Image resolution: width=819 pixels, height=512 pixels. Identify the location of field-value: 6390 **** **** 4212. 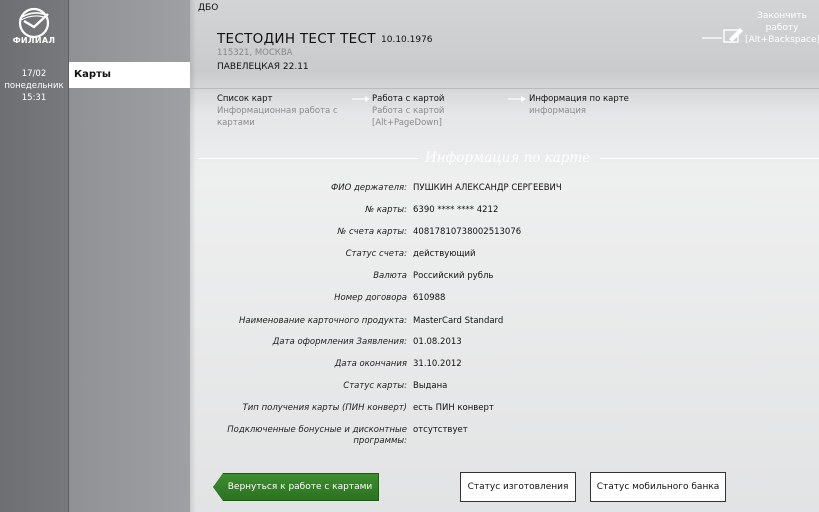
(456, 210).